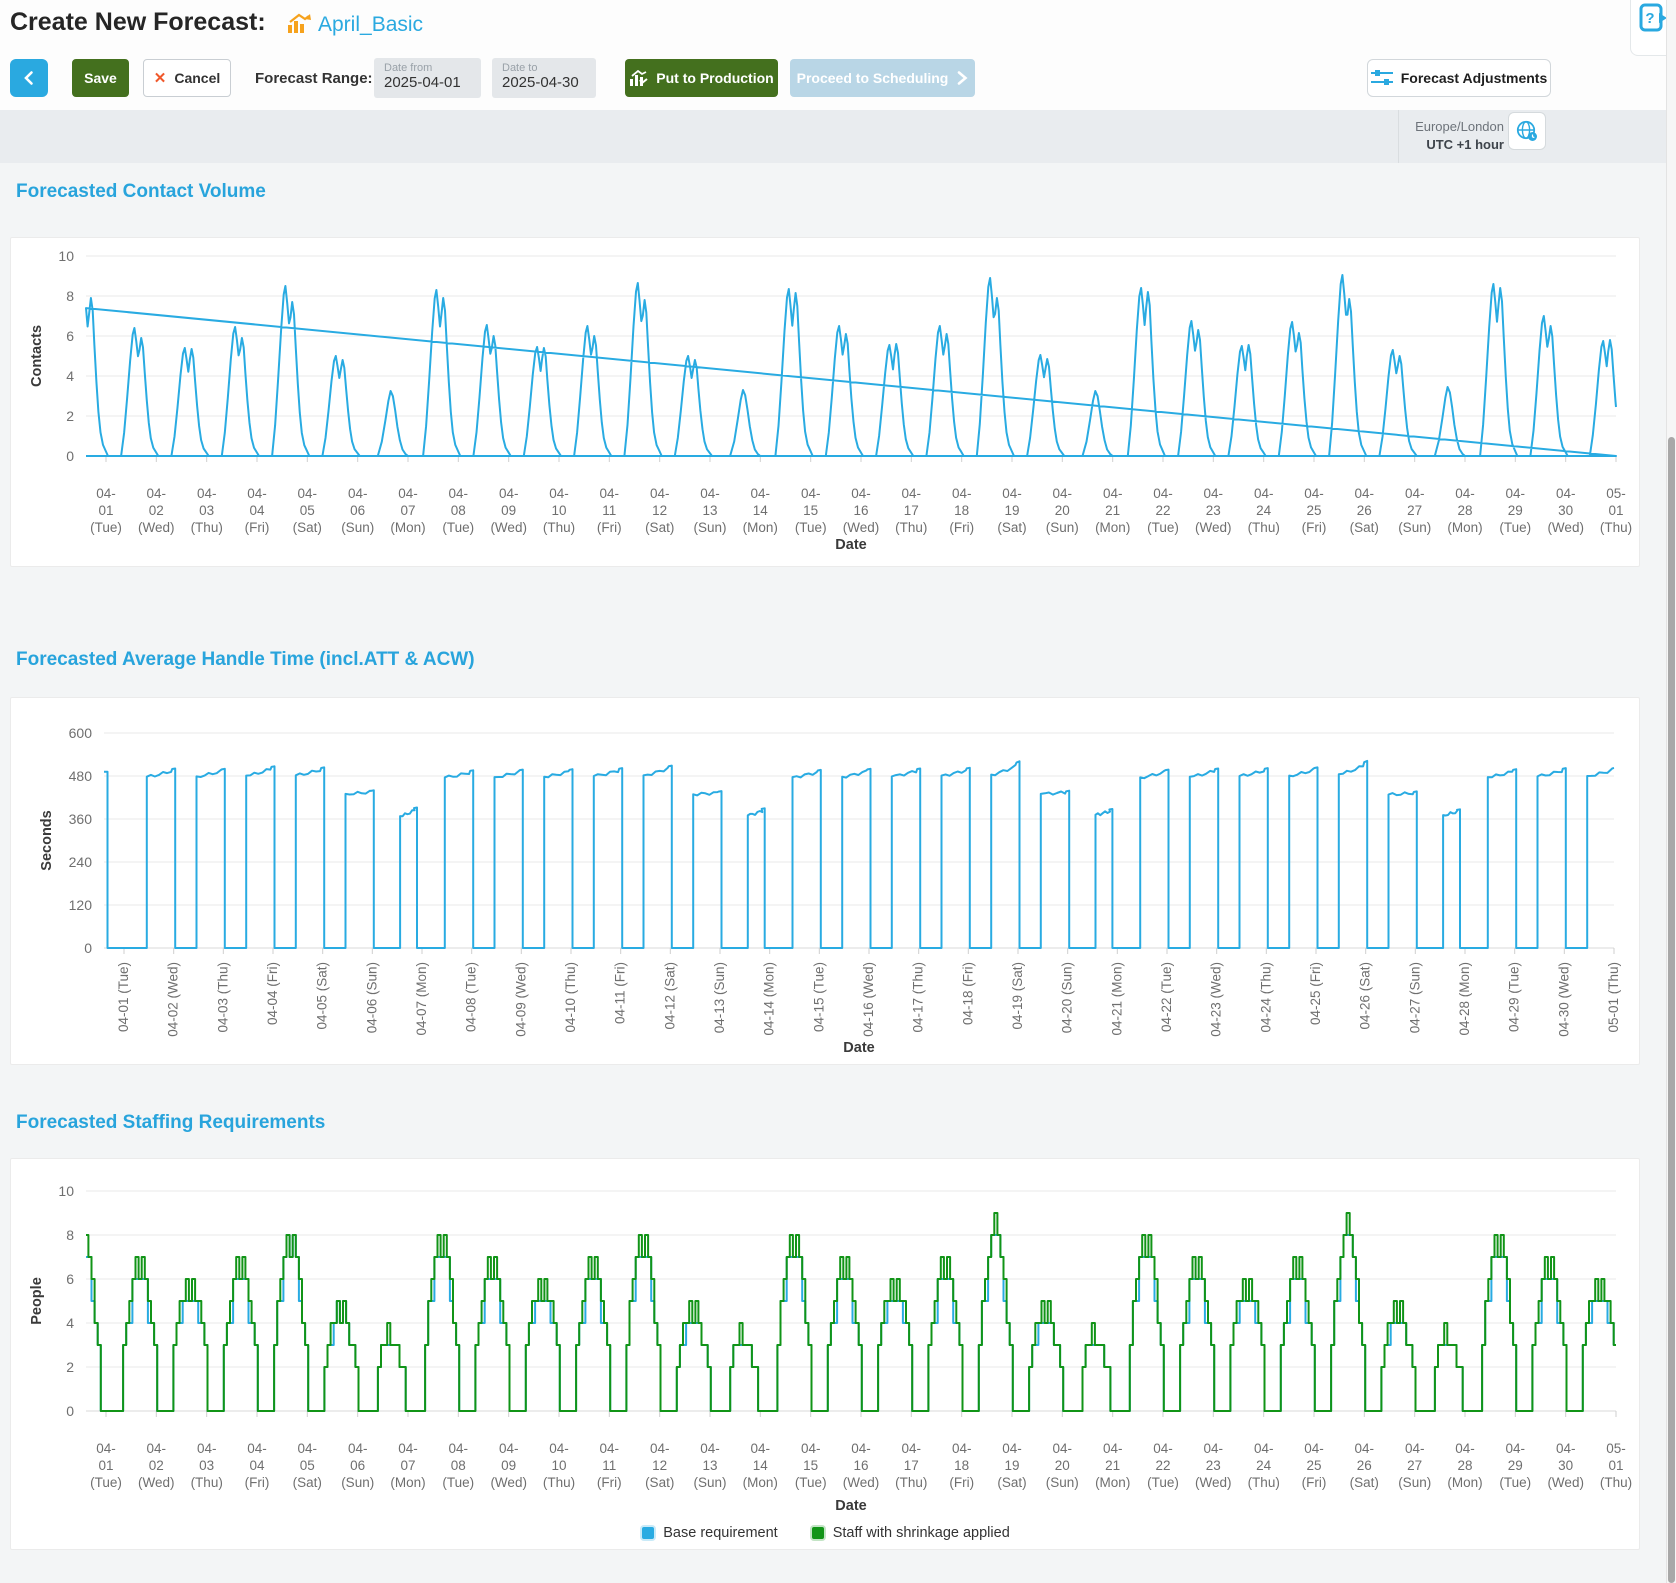 The image size is (1676, 1583). I want to click on svg-text: 24, so click(1264, 510).